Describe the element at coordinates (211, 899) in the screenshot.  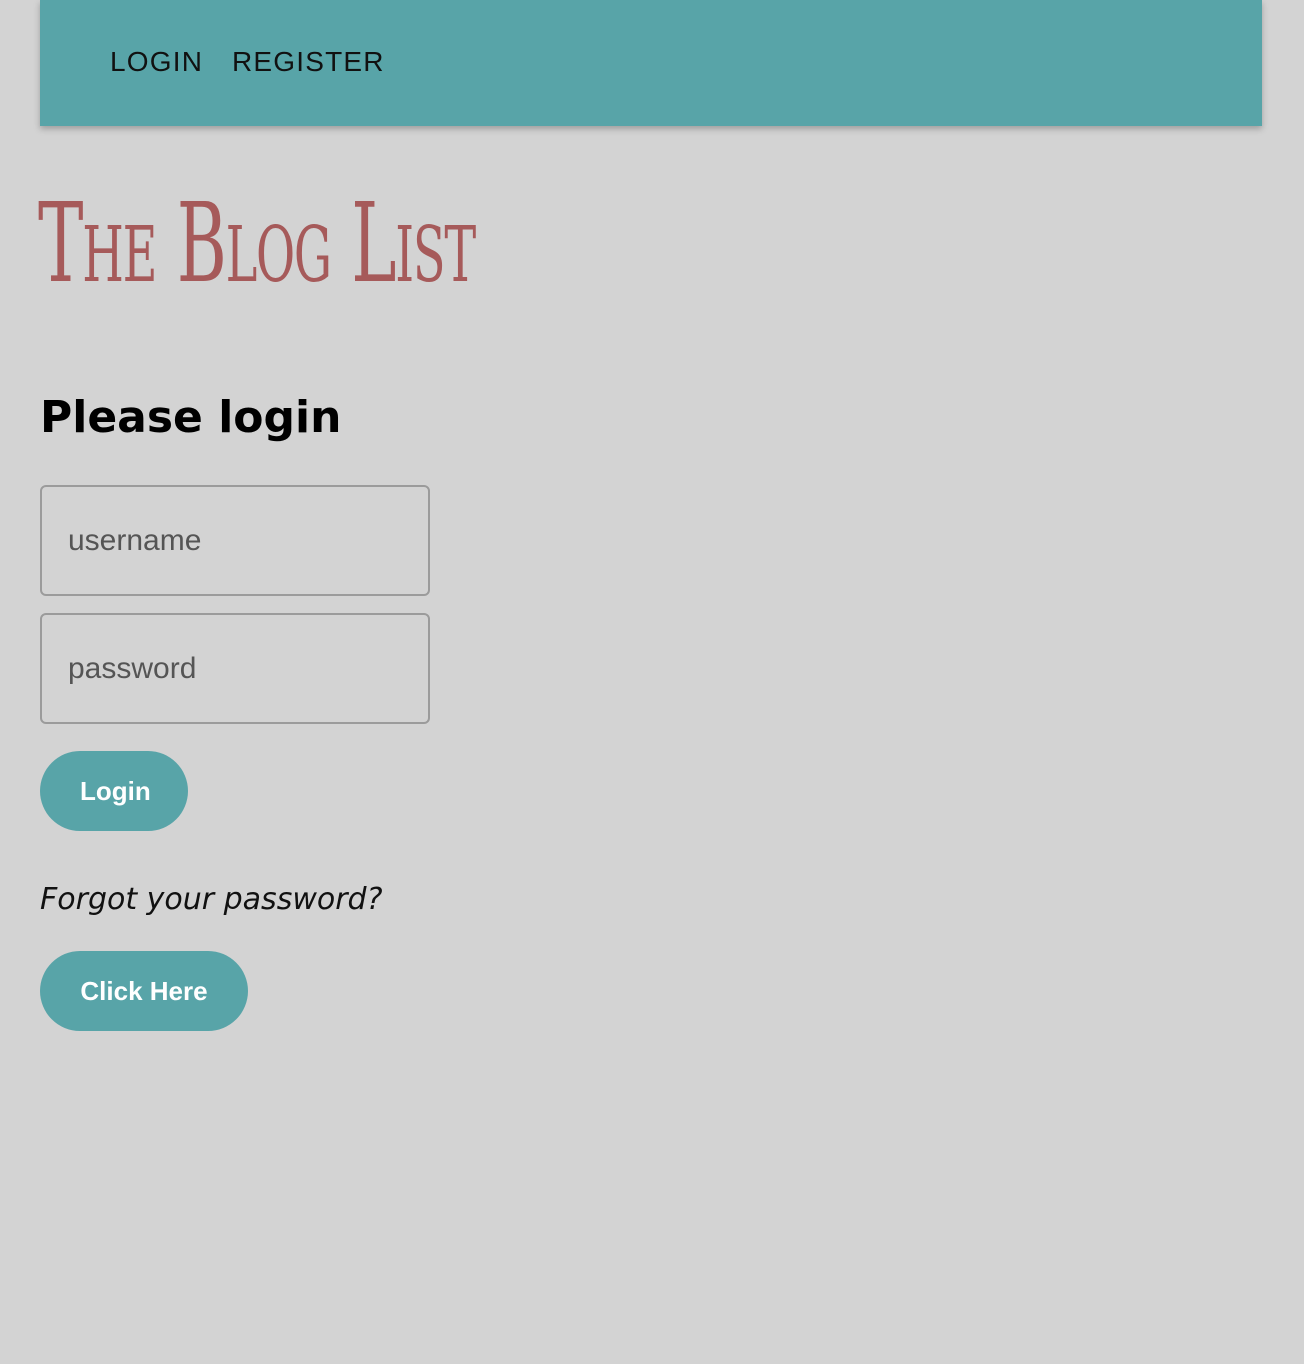
I see `forgot-password-text: Forgot your password?` at that location.